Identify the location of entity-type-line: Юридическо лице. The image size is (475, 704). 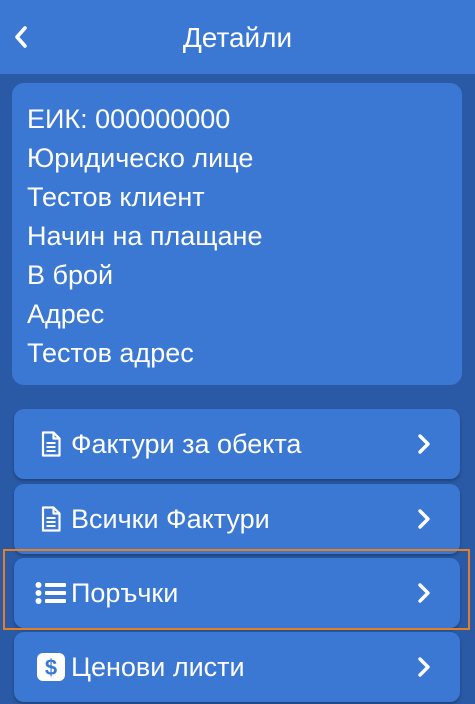
(140, 158).